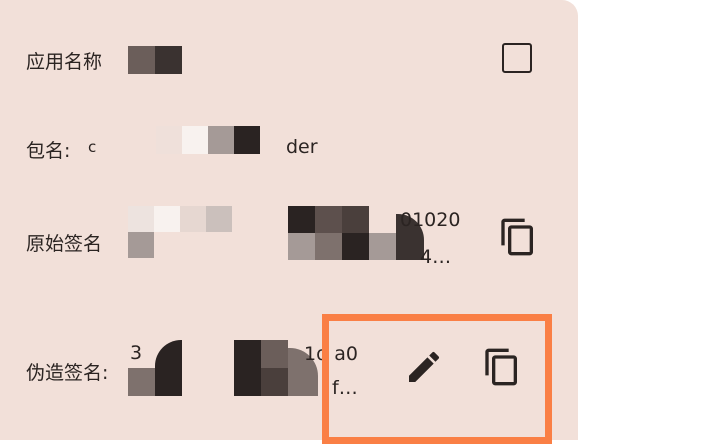 Image resolution: width=722 pixels, height=444 pixels. Describe the element at coordinates (155, 368) in the screenshot. I see `fake-signature-redacted-left` at that location.